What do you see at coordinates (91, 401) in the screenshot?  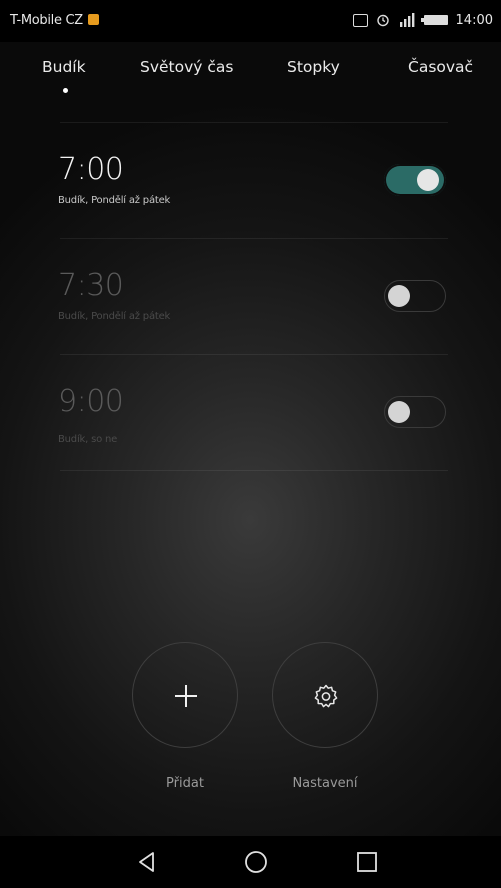 I see `alarm-time: 9:00` at bounding box center [91, 401].